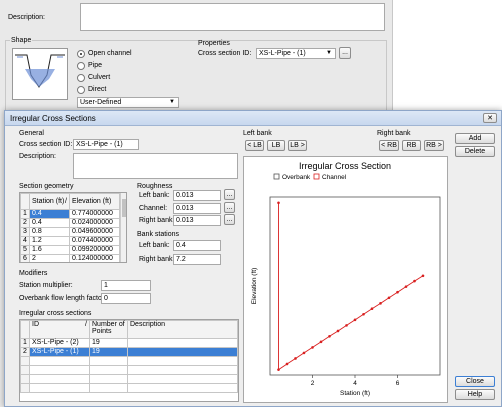 The width and height of the screenshot is (502, 407). I want to click on shape-preview-icon, so click(40, 71).